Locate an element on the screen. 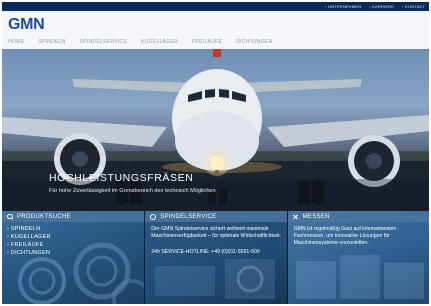 The image size is (431, 306). tradeshow-image is located at coordinates (359, 277).